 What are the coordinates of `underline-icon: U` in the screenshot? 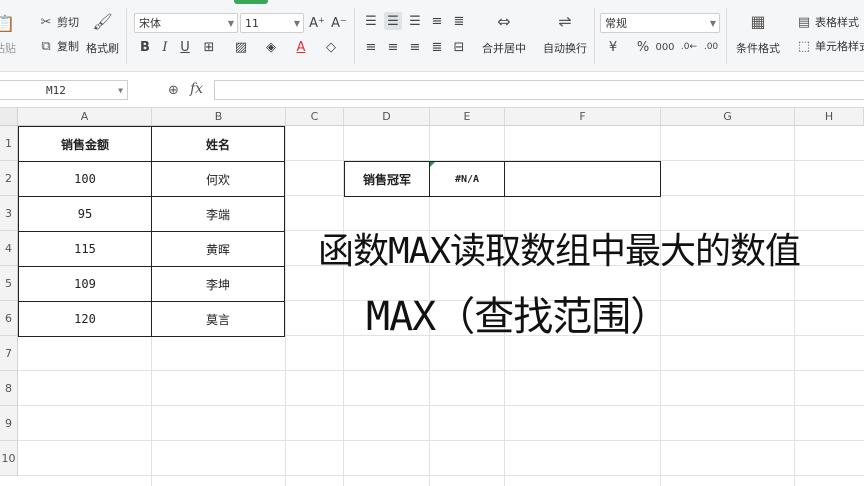 It's located at (185, 47).